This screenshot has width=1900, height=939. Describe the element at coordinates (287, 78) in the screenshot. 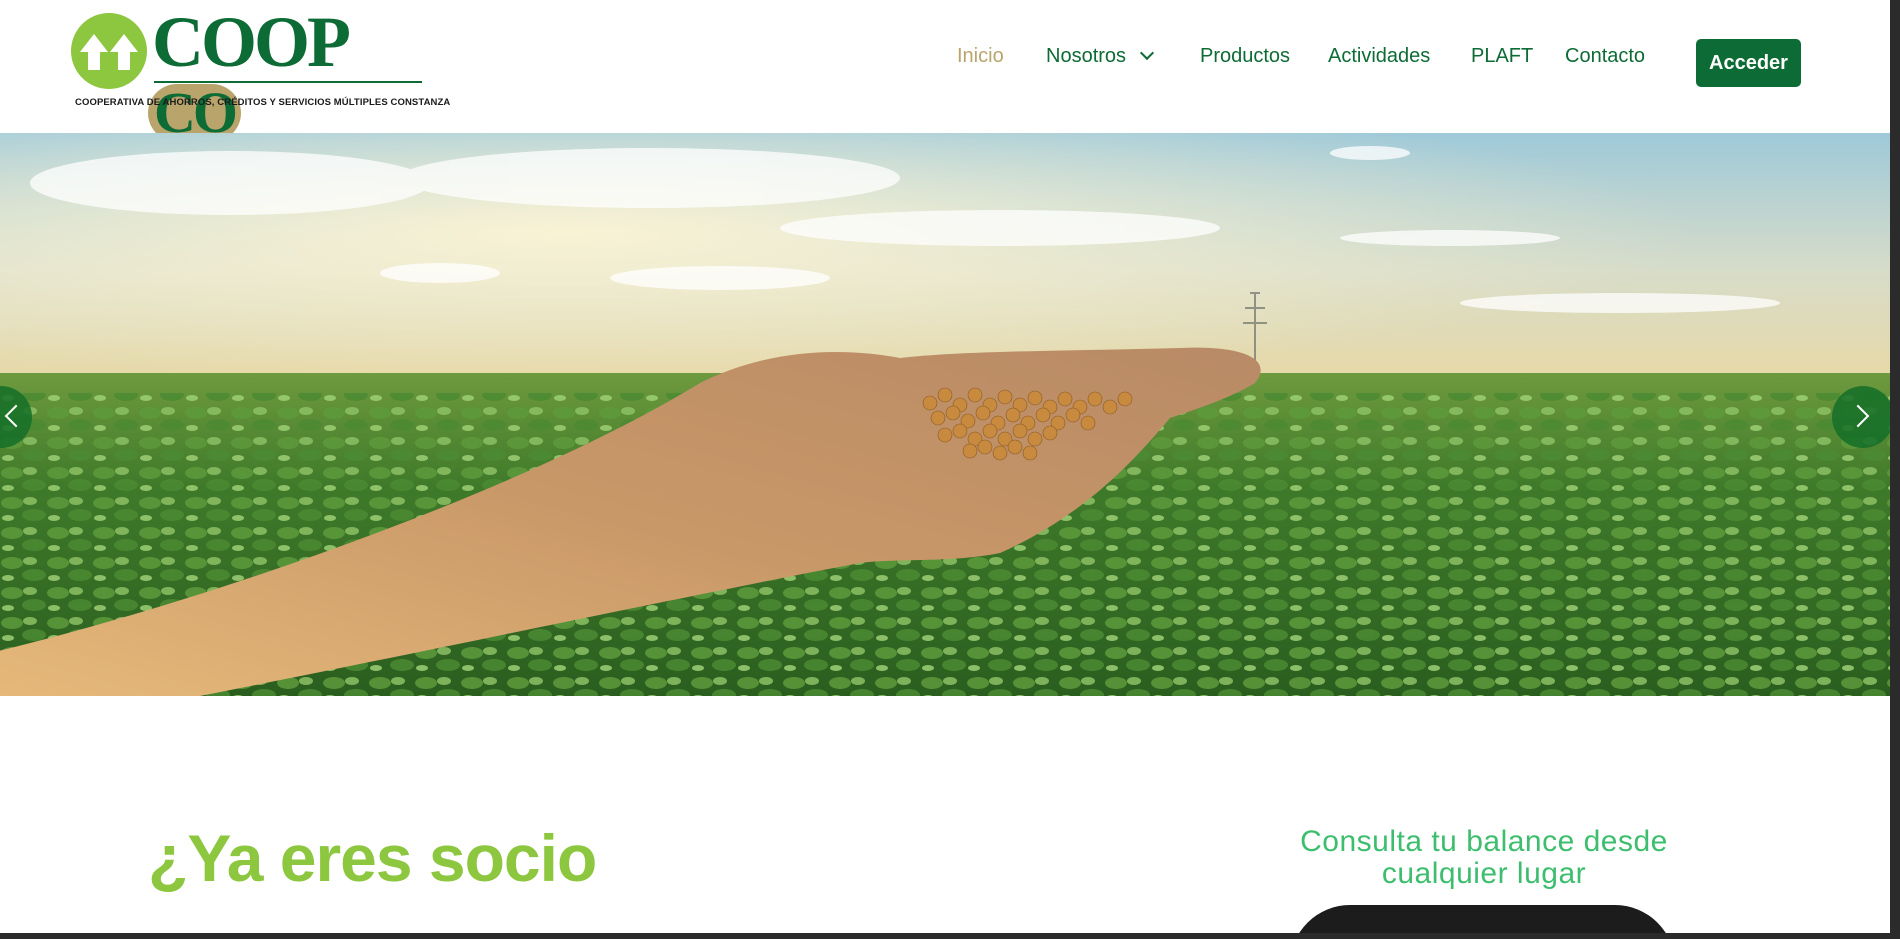

I see `logo-wordmark: COOPCO` at that location.